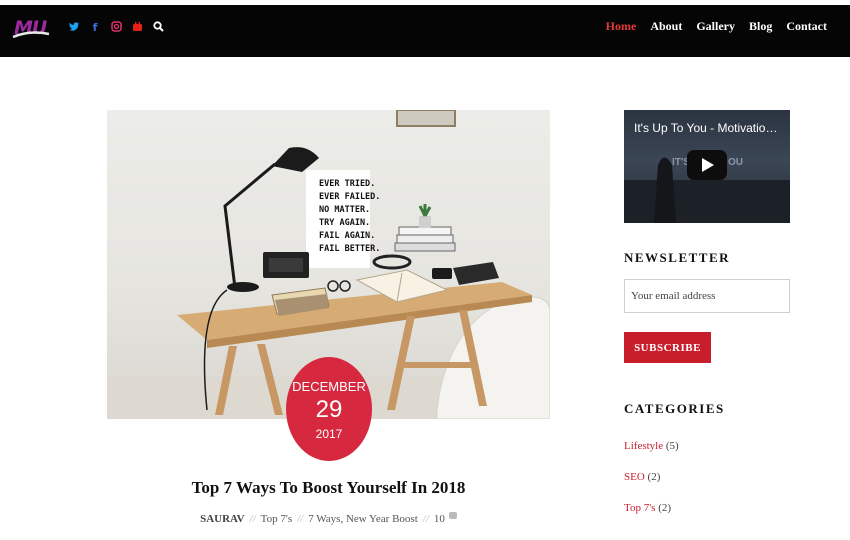 The width and height of the screenshot is (850, 540). What do you see at coordinates (452, 515) in the screenshot?
I see `comment-icon` at bounding box center [452, 515].